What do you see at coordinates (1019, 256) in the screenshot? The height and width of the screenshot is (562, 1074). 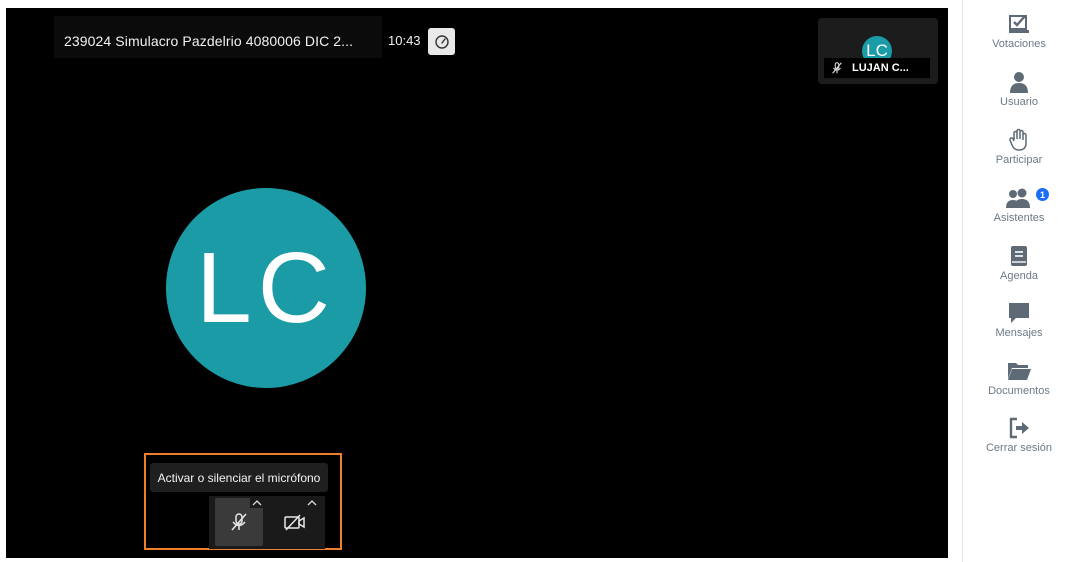 I see `book-icon` at bounding box center [1019, 256].